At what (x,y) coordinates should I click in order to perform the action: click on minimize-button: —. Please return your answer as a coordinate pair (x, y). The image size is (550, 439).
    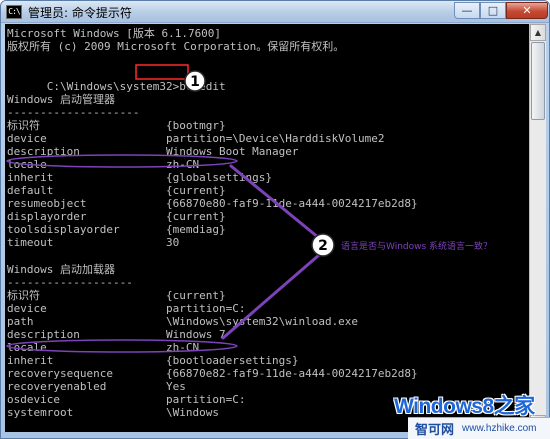
    Looking at the image, I should click on (467, 10).